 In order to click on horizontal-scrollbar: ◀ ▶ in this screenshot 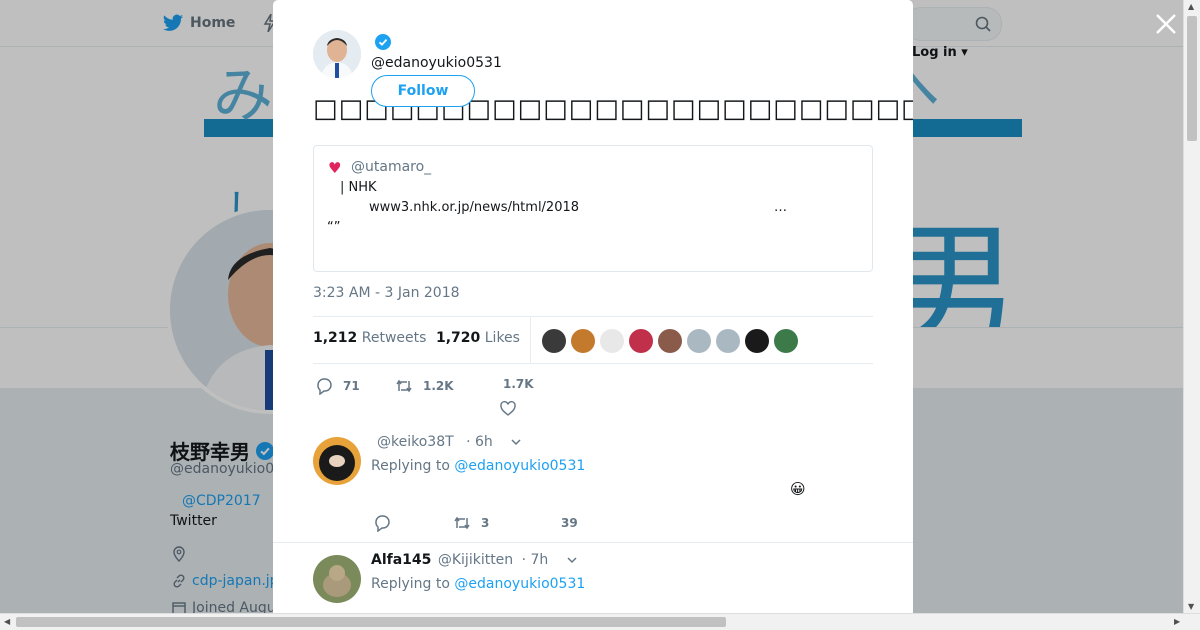, I will do `click(600, 621)`.